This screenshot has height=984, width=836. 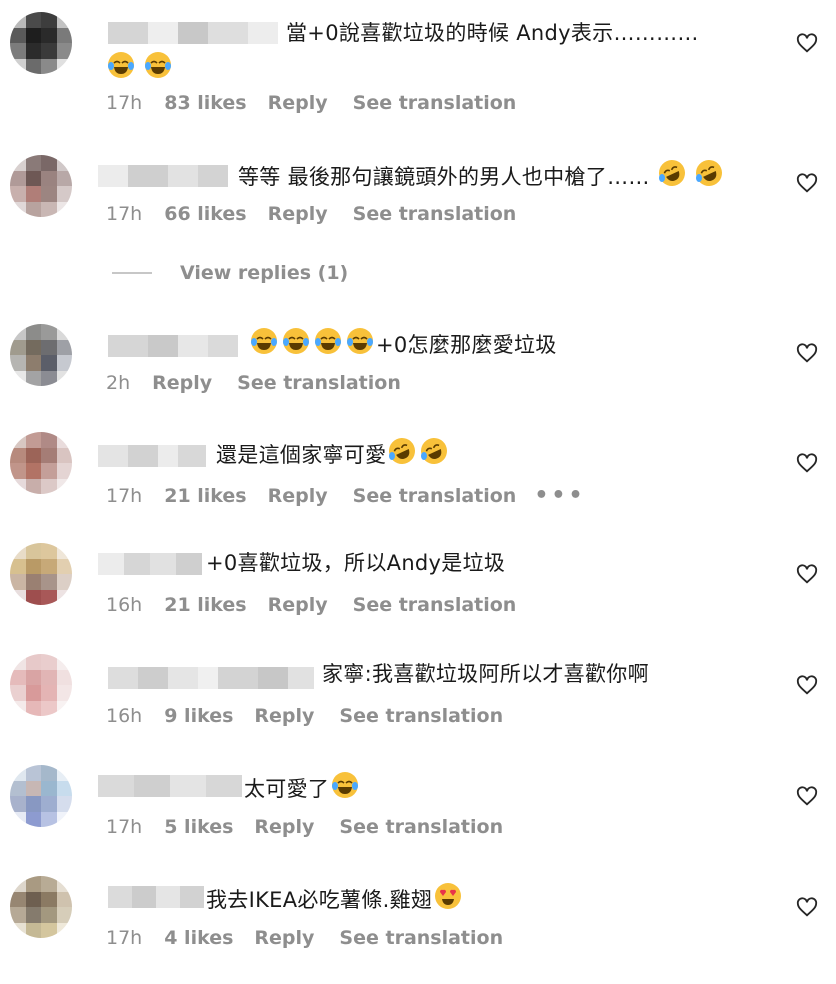 I want to click on comment-meta: 17h 4 likes Reply See translation, so click(x=304, y=938).